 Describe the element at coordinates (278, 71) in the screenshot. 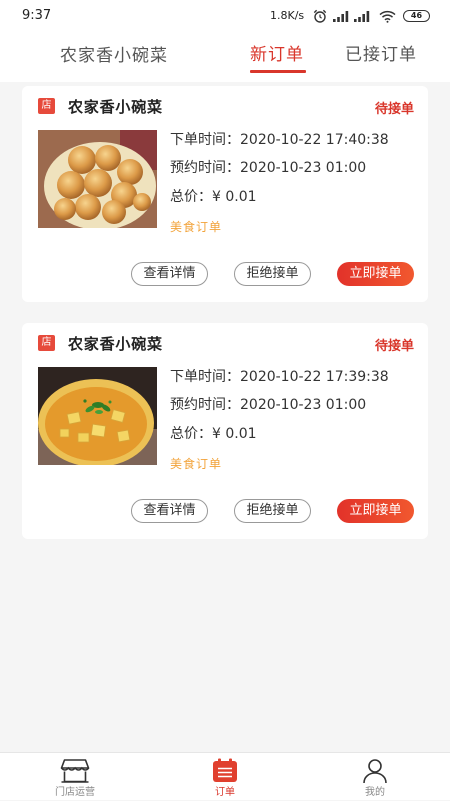

I see `tab-active-indicator` at that location.